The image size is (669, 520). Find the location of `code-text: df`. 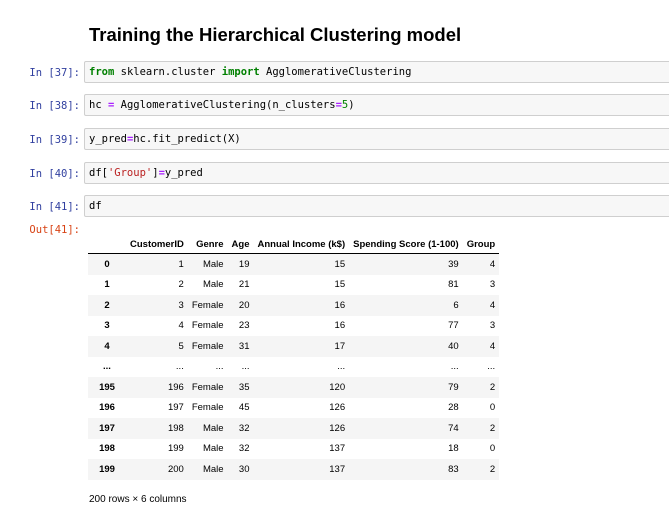

code-text: df is located at coordinates (95, 206).